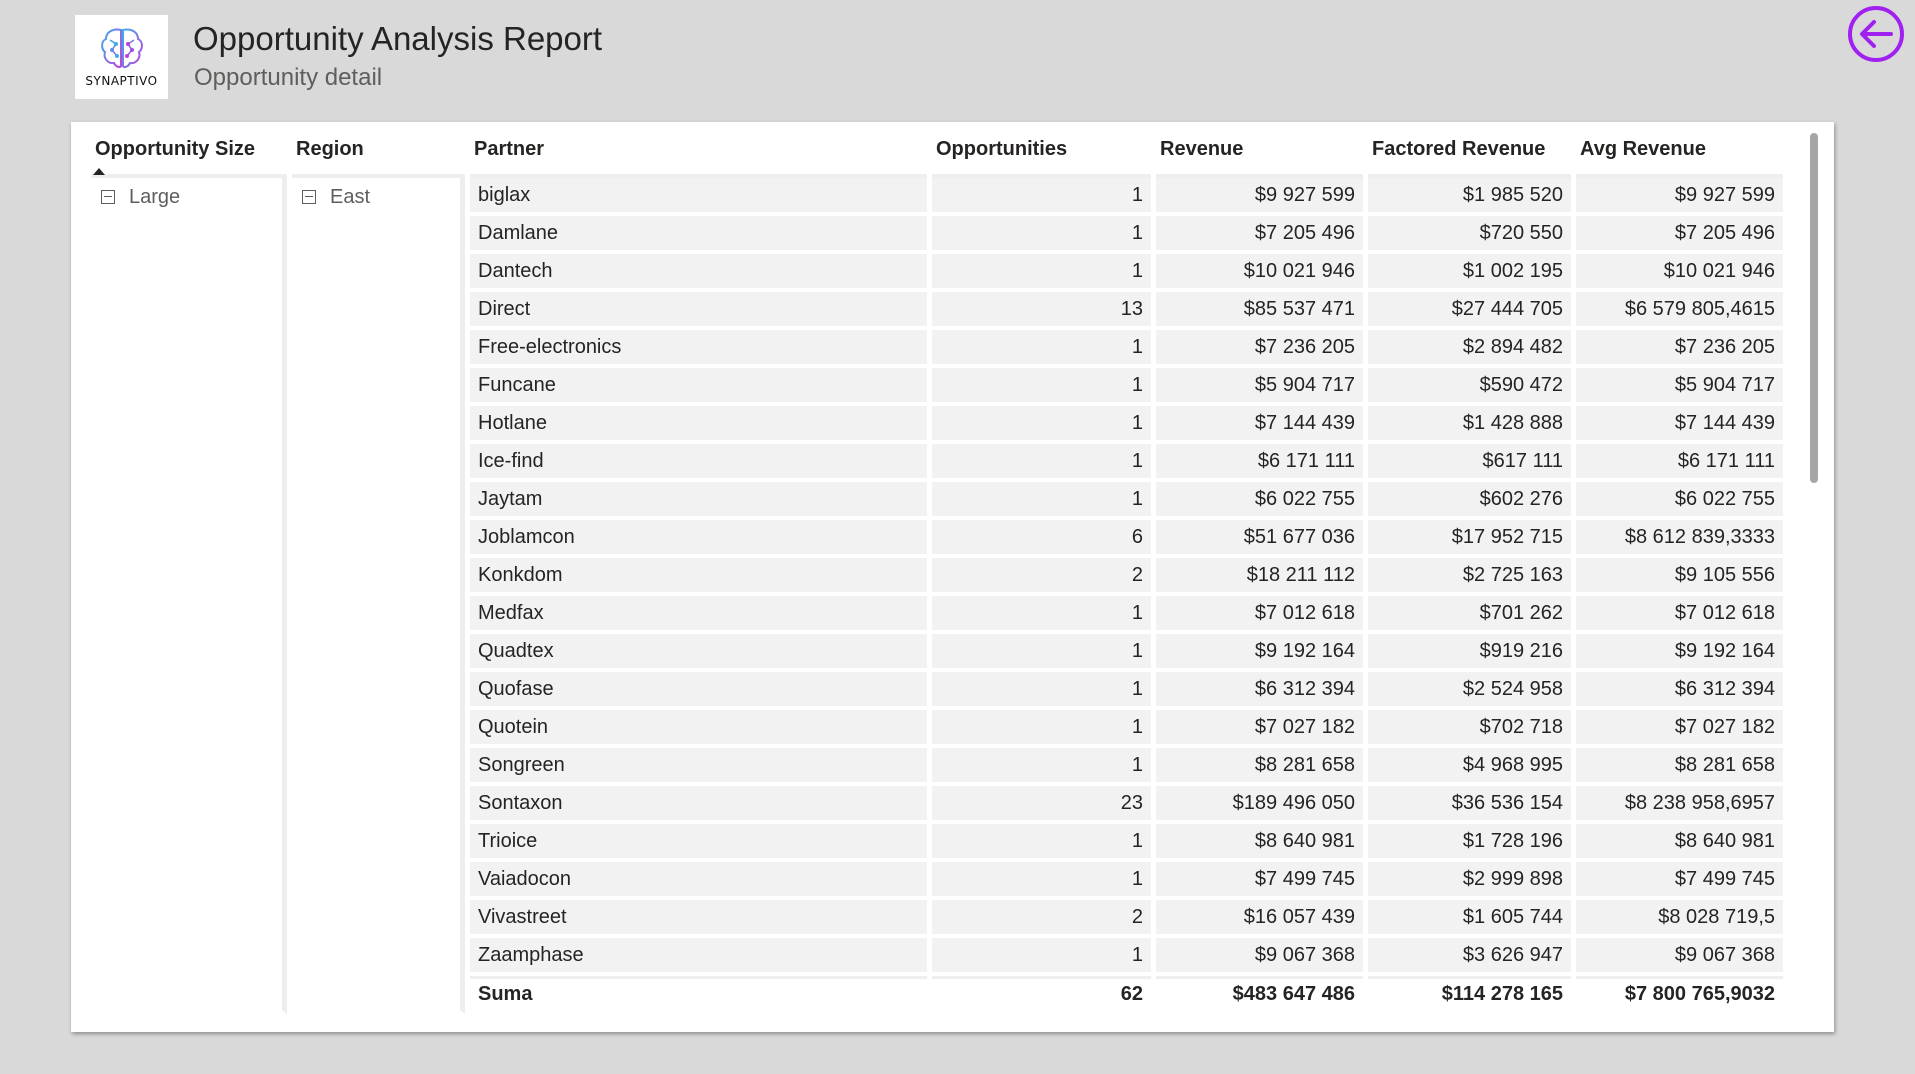 This screenshot has width=1915, height=1074. Describe the element at coordinates (378, 596) in the screenshot. I see `row-group-region: East` at that location.